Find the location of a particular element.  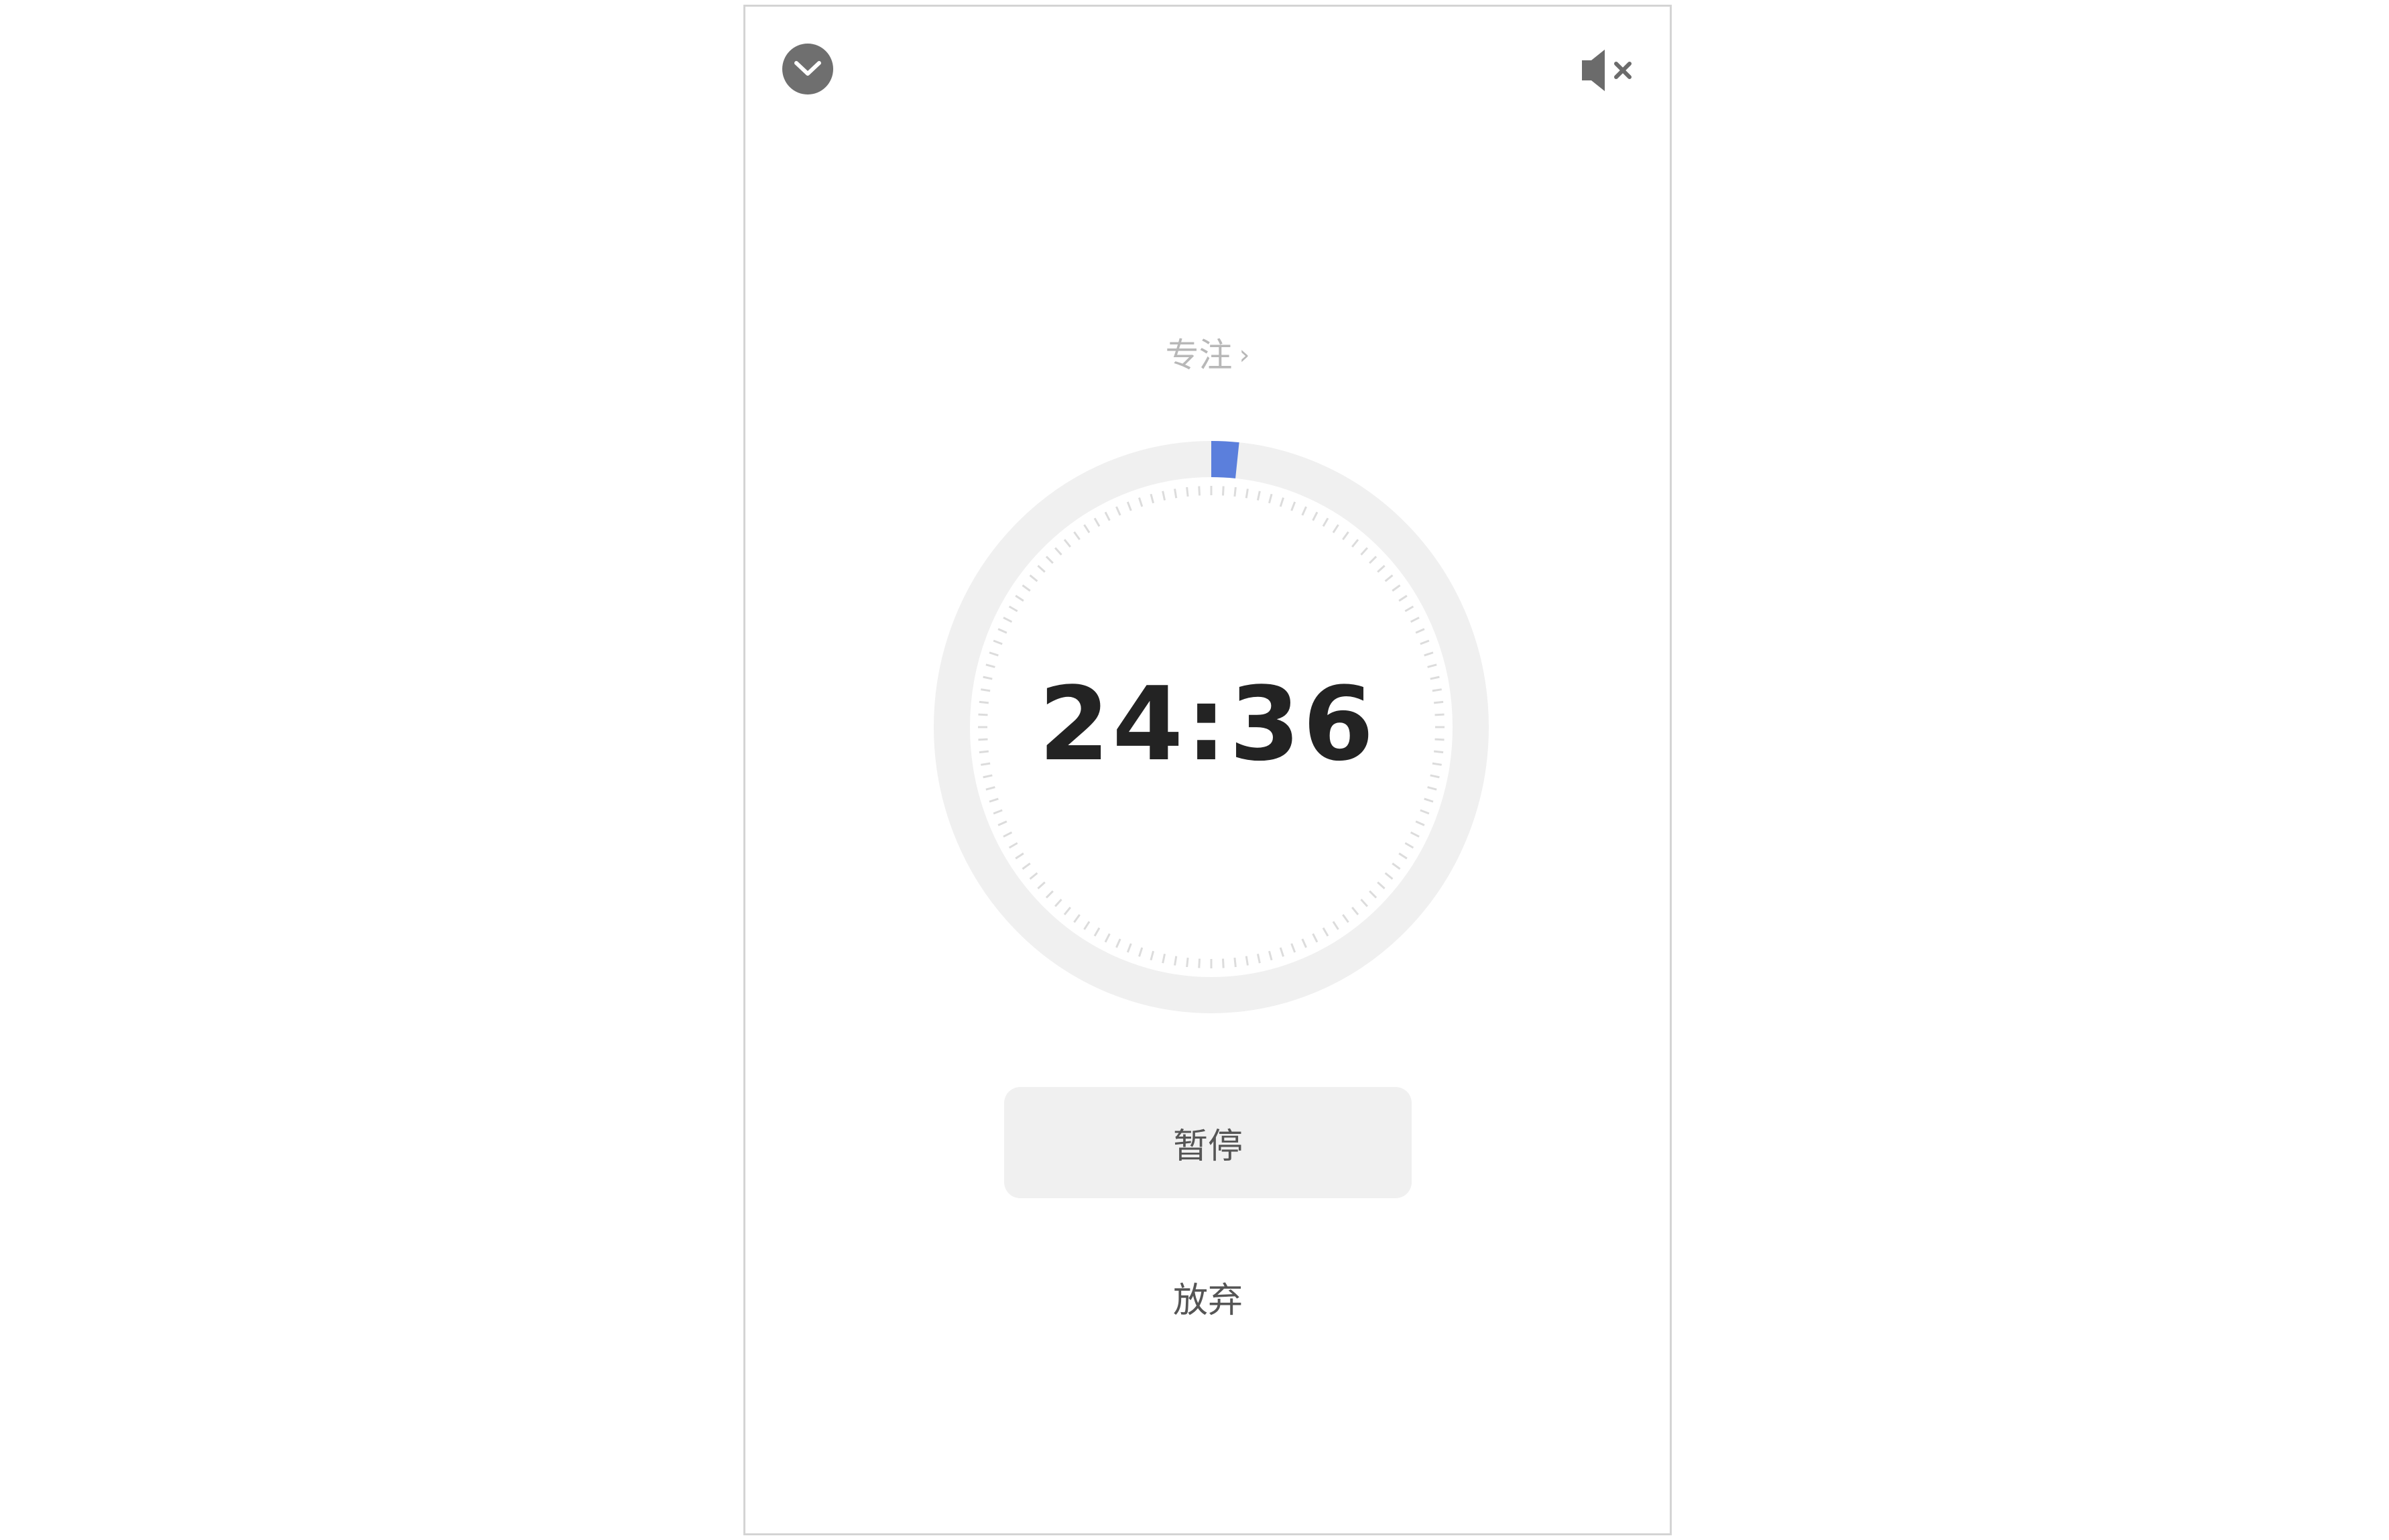

pause-button: 暂停 is located at coordinates (1208, 1143).